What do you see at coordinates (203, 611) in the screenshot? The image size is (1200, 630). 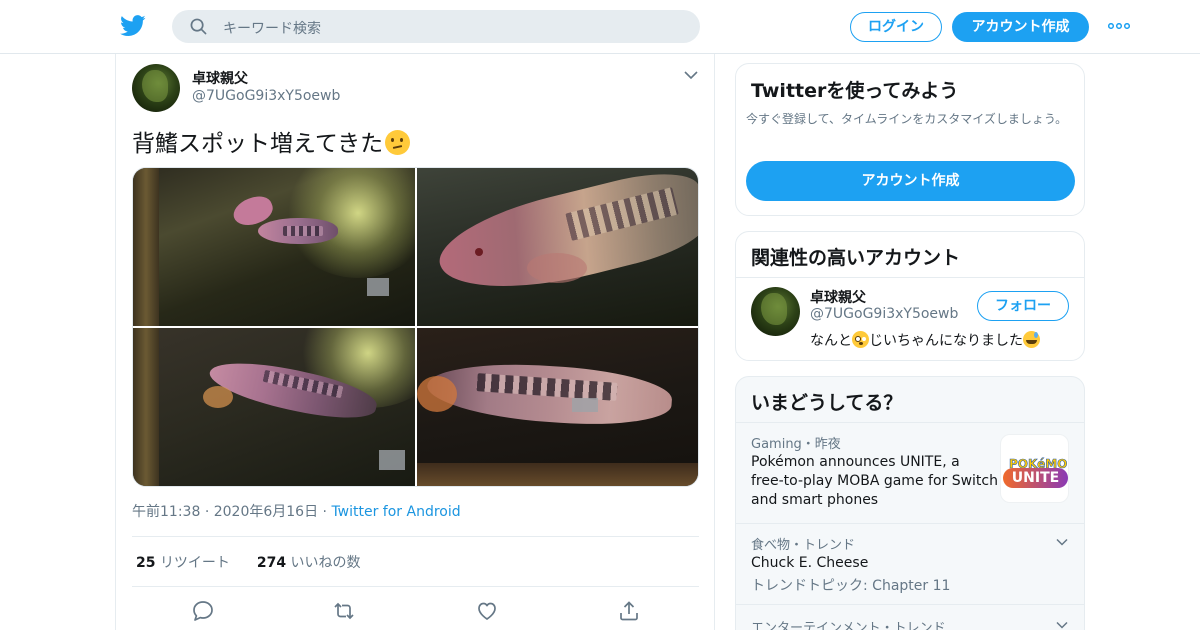 I see `reply-icon` at bounding box center [203, 611].